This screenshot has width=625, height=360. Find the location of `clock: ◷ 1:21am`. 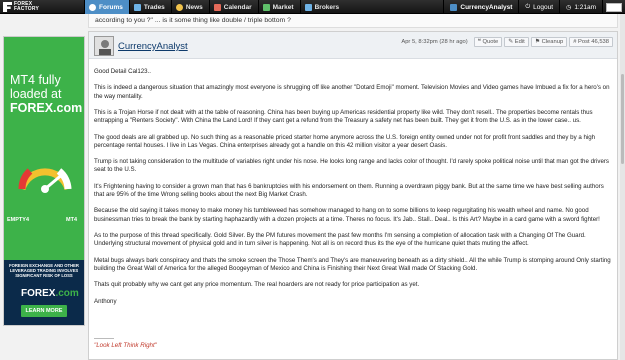

clock: ◷ 1:21am is located at coordinates (580, 7).